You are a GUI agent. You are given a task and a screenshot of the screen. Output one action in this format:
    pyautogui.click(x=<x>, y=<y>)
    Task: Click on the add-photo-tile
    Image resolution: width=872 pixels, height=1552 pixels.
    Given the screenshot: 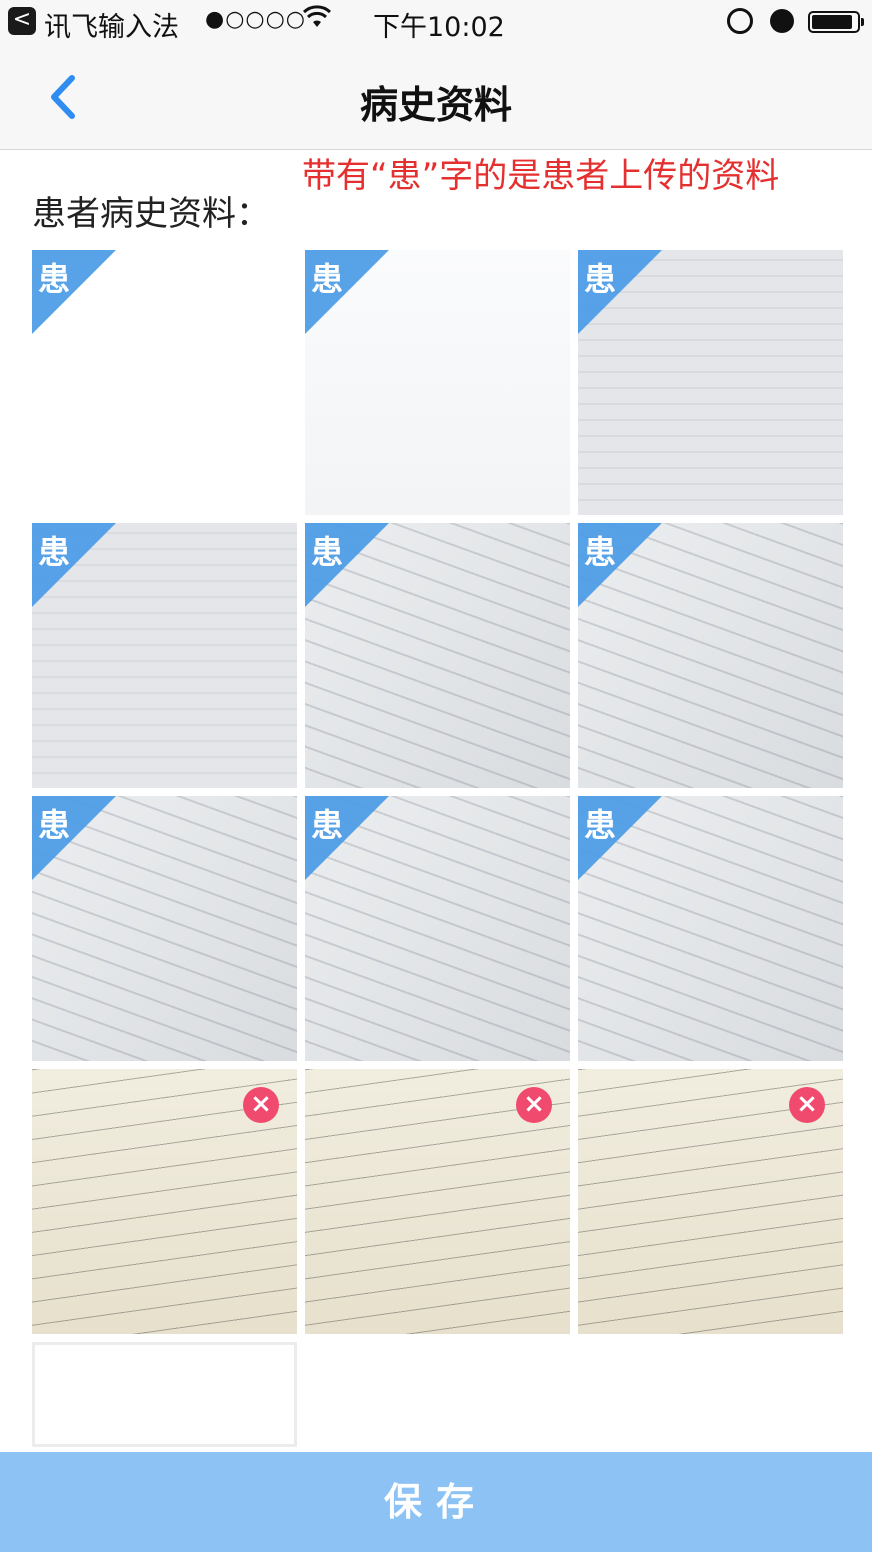 What is the action you would take?
    pyautogui.click(x=164, y=1394)
    